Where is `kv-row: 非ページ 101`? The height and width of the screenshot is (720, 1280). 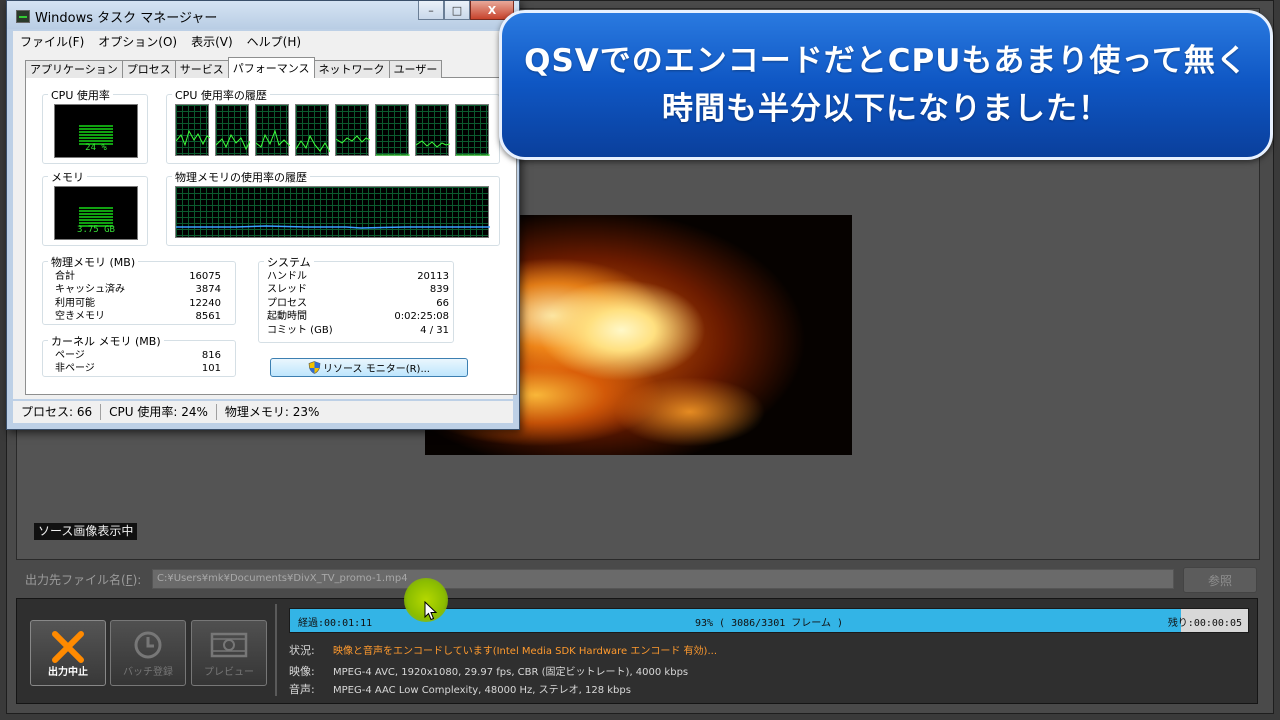 kv-row: 非ページ 101 is located at coordinates (138, 368).